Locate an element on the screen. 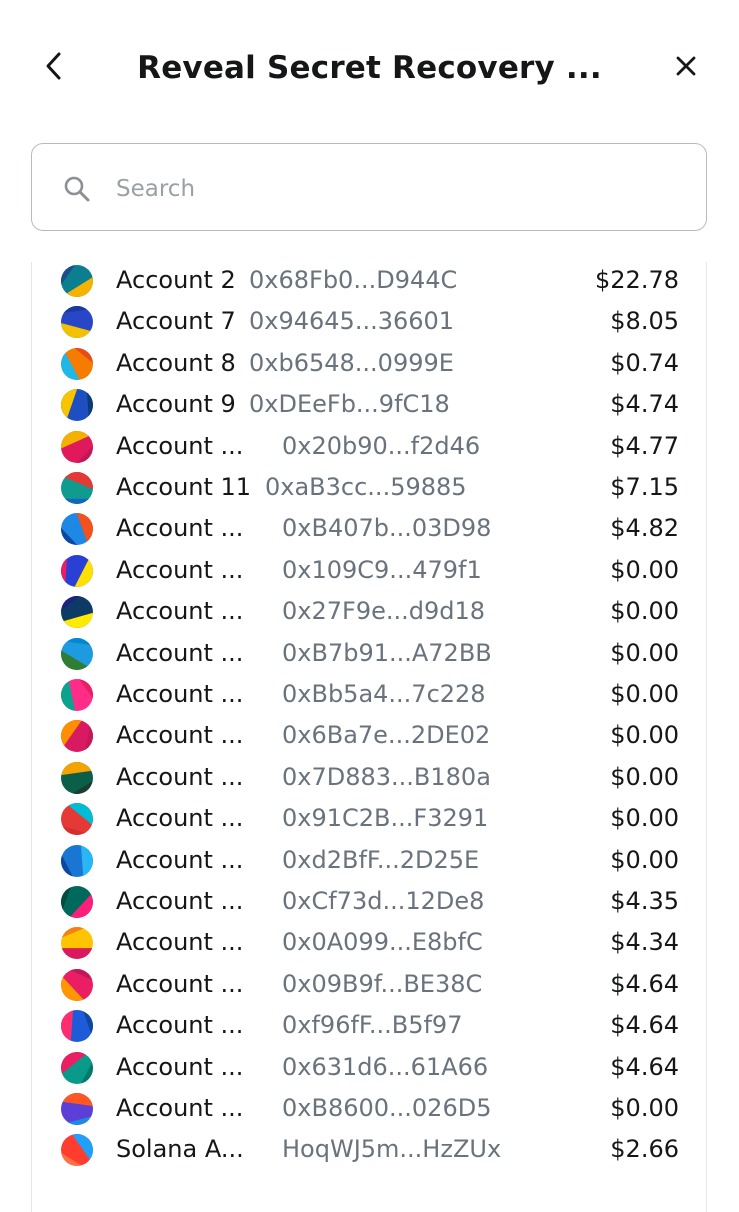 This screenshot has width=739, height=1212. account-address: 0x0A099...E8bfC is located at coordinates (382, 942).